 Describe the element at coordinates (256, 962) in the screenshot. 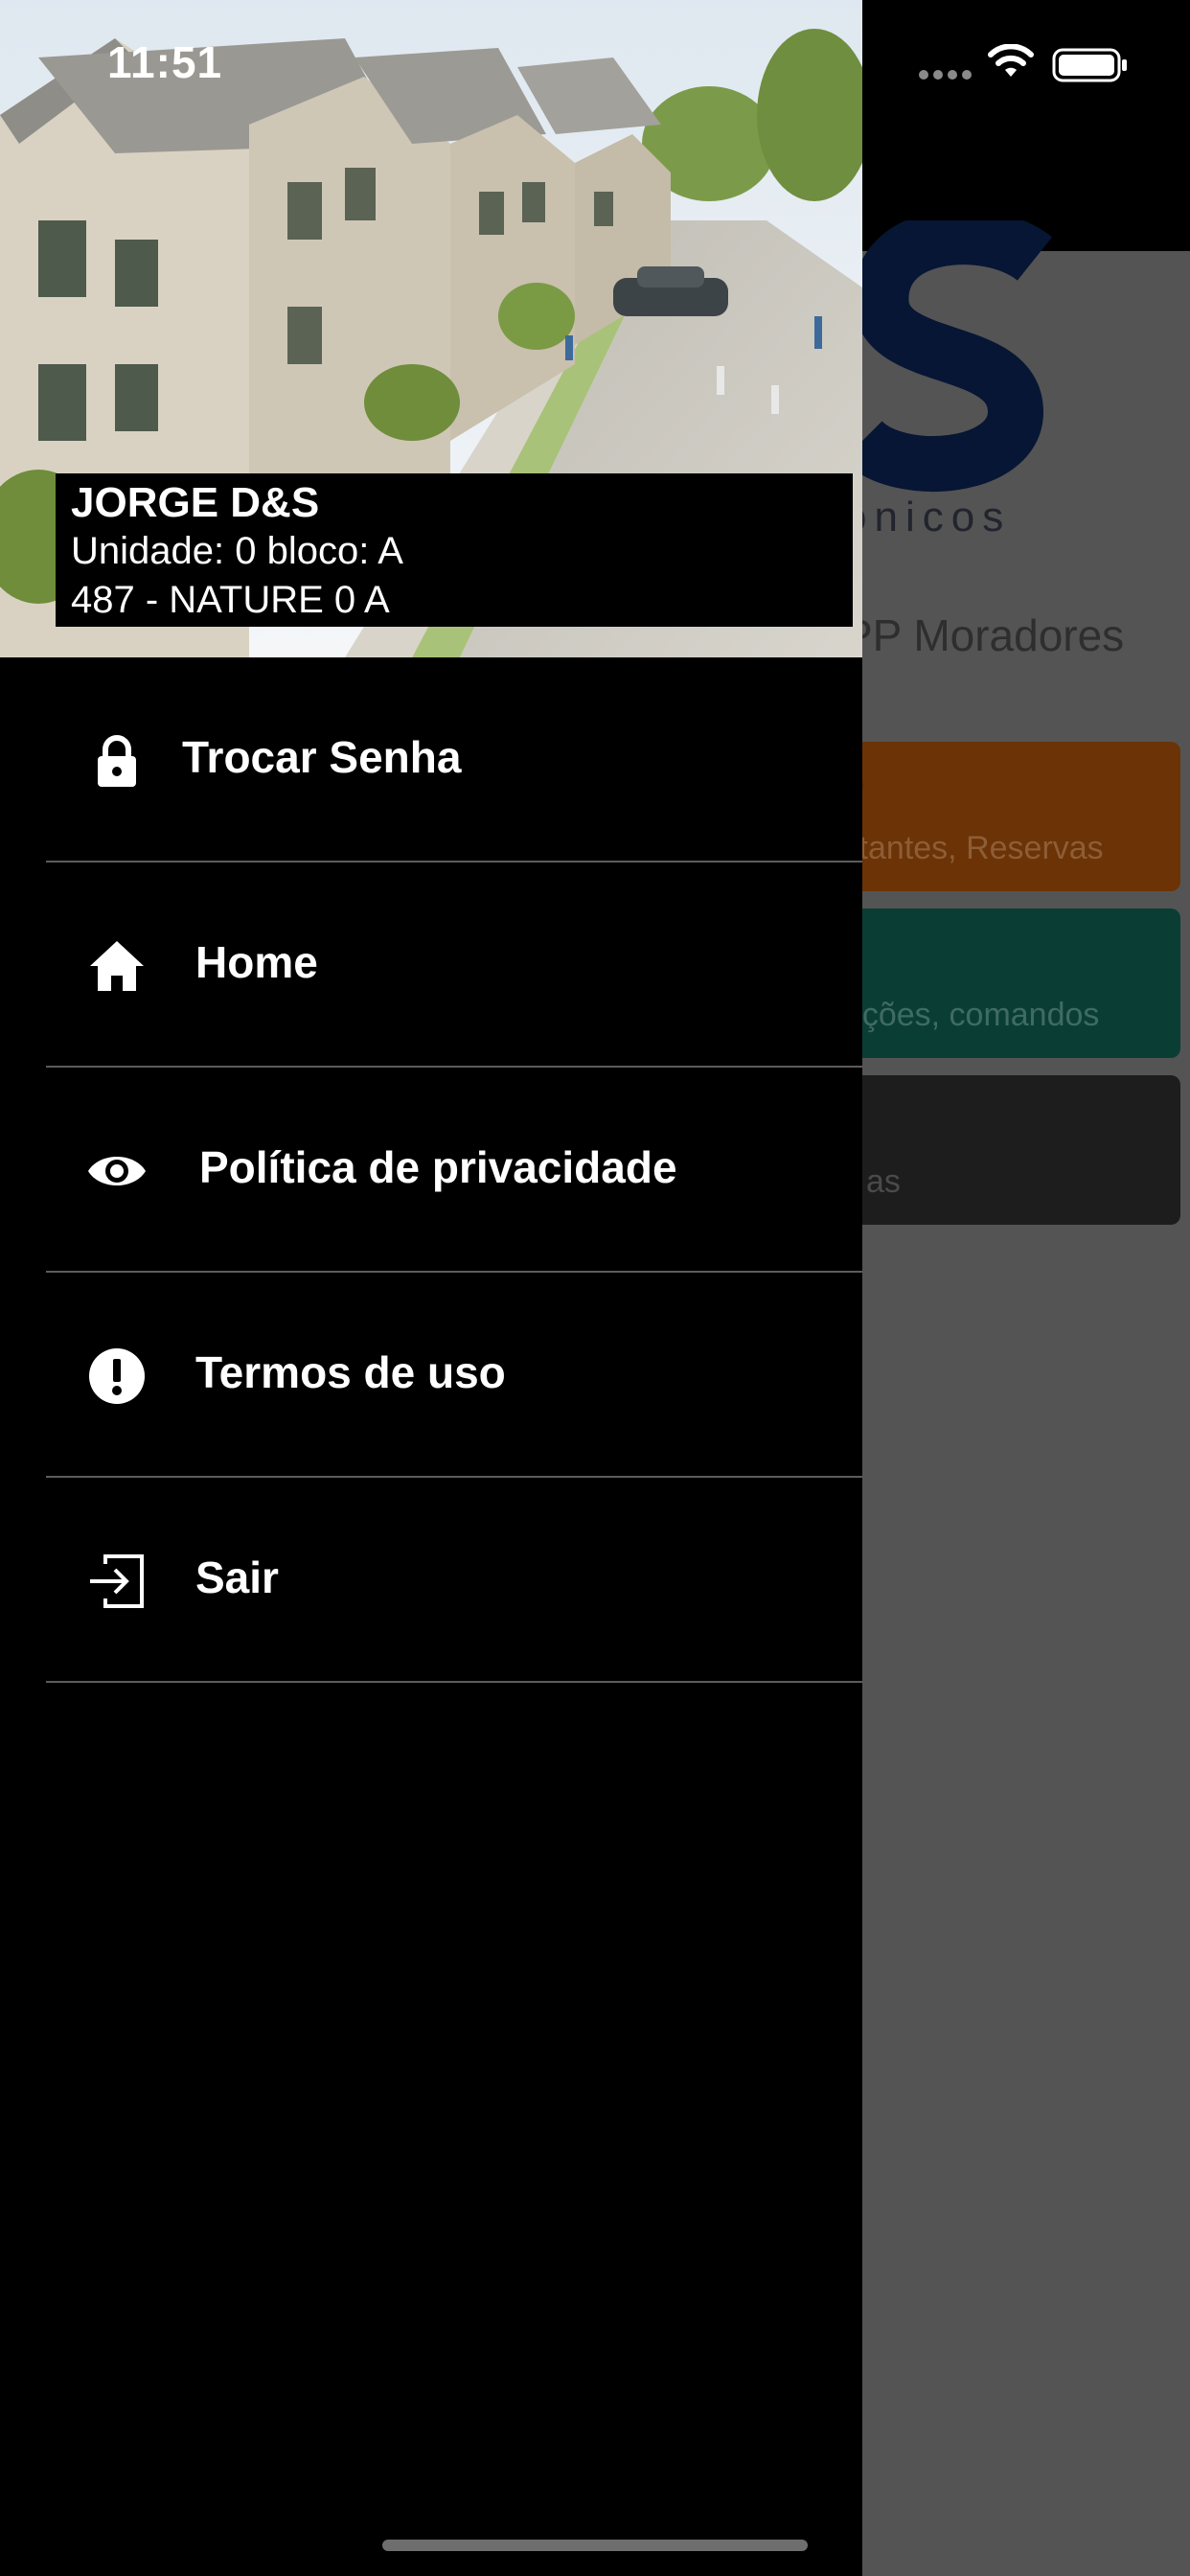

I see `menu-item-label: Home` at that location.